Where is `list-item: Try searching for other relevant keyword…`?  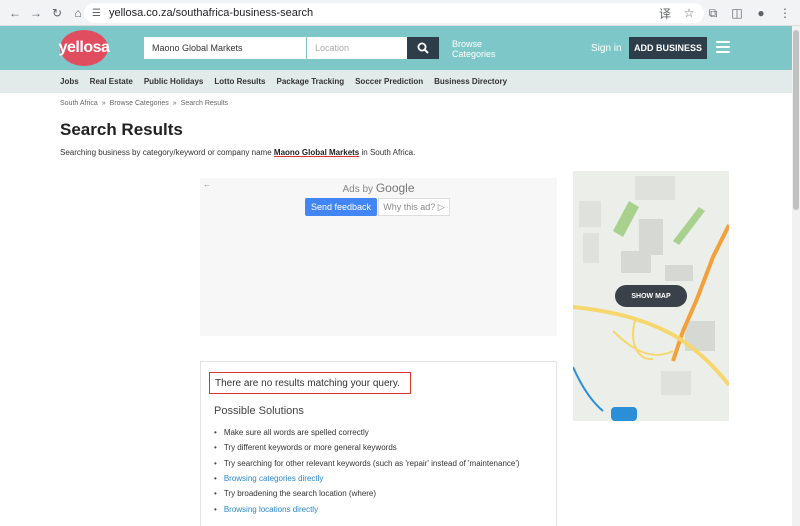
list-item: Try searching for other relevant keyword… is located at coordinates (367, 463).